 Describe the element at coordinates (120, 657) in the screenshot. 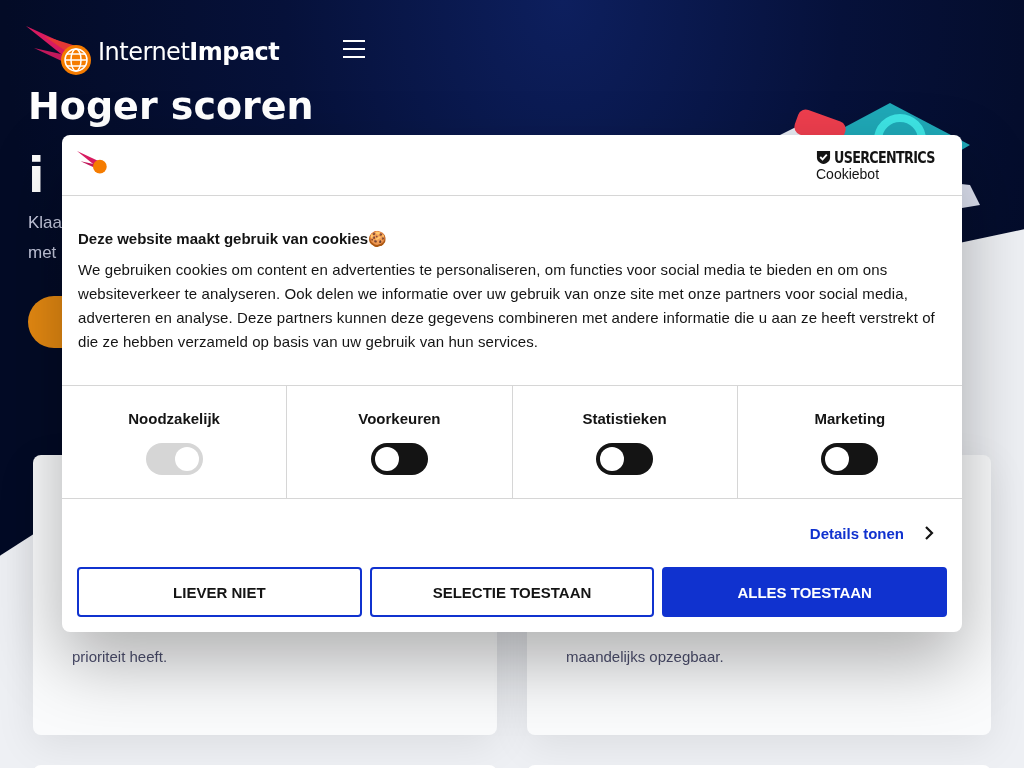

I see `card-text: prioriteit heeft.` at that location.